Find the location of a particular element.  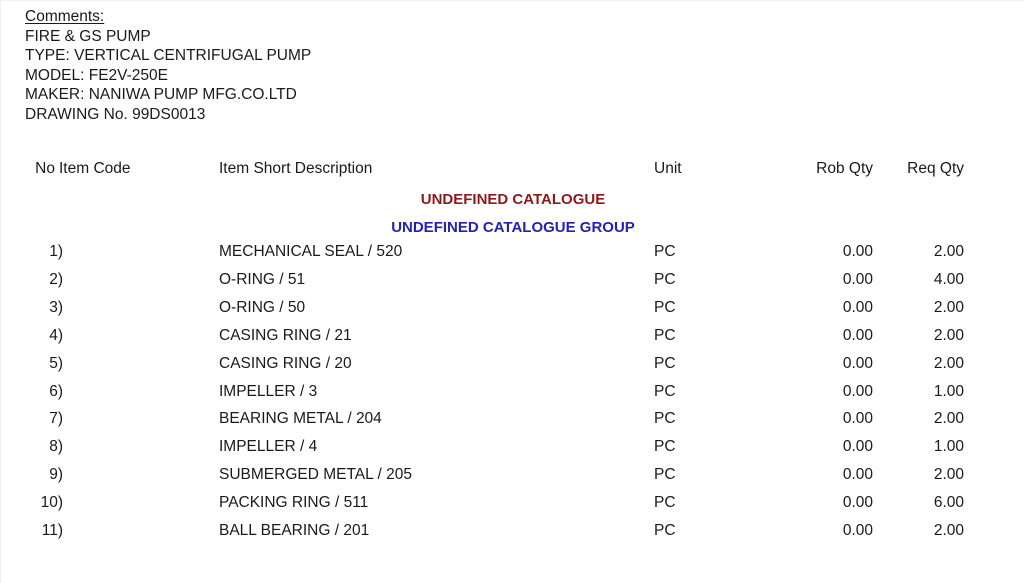

cell-description: O-RING / 50 is located at coordinates (262, 307).